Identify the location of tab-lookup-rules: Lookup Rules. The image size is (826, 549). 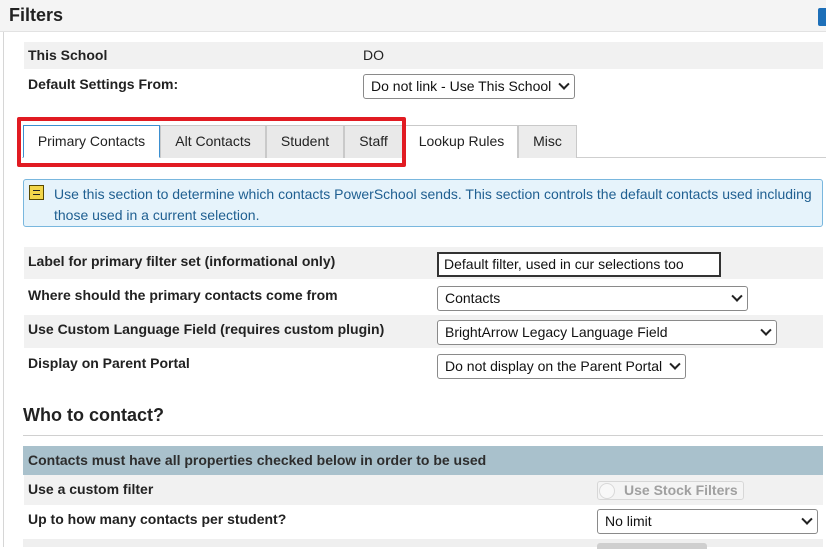
(461, 141).